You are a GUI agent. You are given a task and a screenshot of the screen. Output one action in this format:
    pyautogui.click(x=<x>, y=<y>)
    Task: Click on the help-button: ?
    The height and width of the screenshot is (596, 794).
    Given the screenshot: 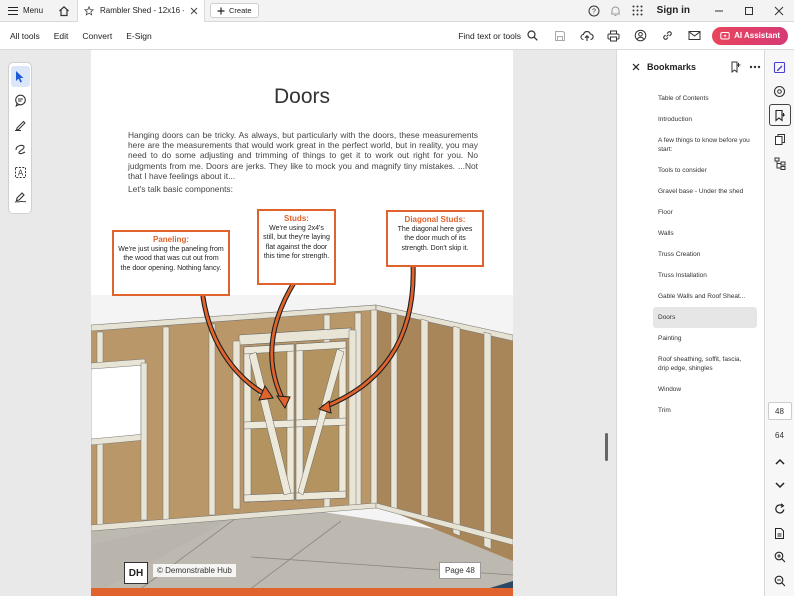 What is the action you would take?
    pyautogui.click(x=594, y=11)
    